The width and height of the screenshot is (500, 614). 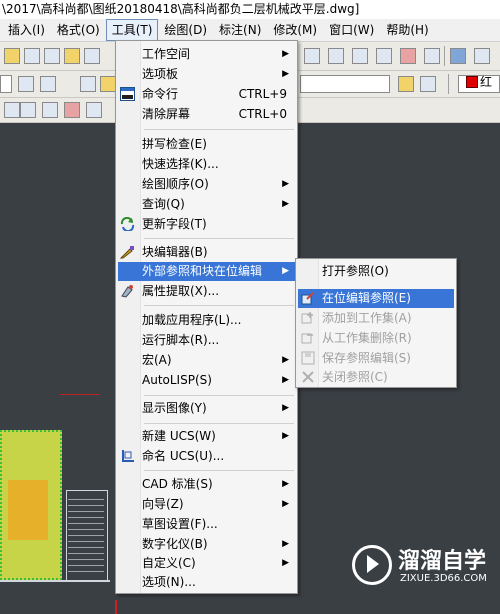 I want to click on xref-remove-icon, so click(x=72, y=110).